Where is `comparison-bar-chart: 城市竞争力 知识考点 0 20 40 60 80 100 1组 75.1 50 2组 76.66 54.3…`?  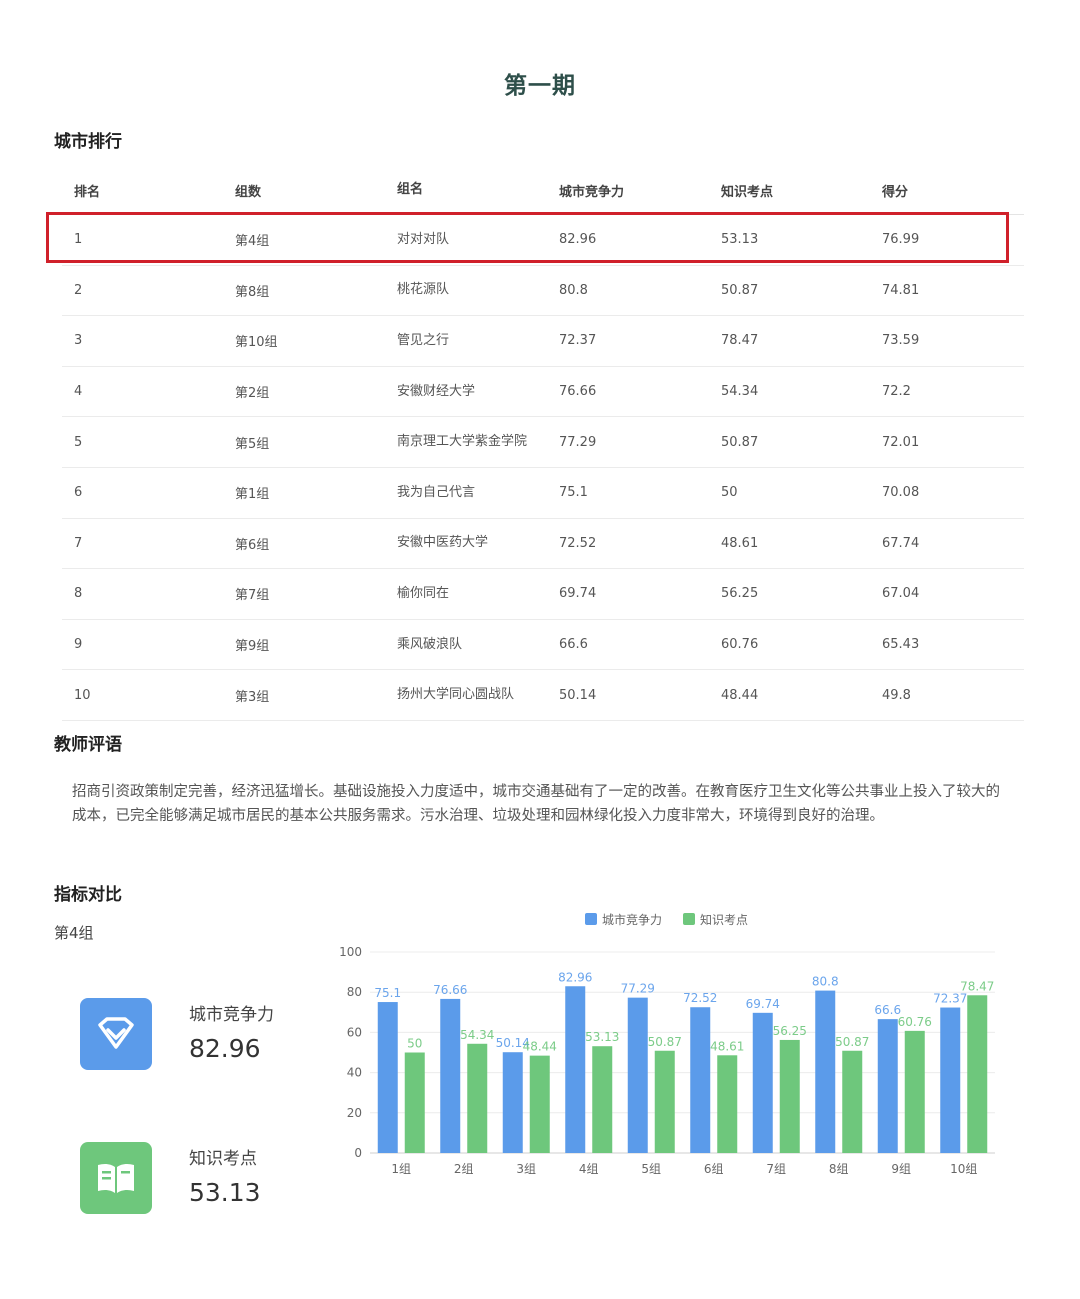 comparison-bar-chart: 城市竞争力 知识考点 0 20 40 60 80 100 1组 75.1 50 2组 76.66 54.3… is located at coordinates (667, 1044).